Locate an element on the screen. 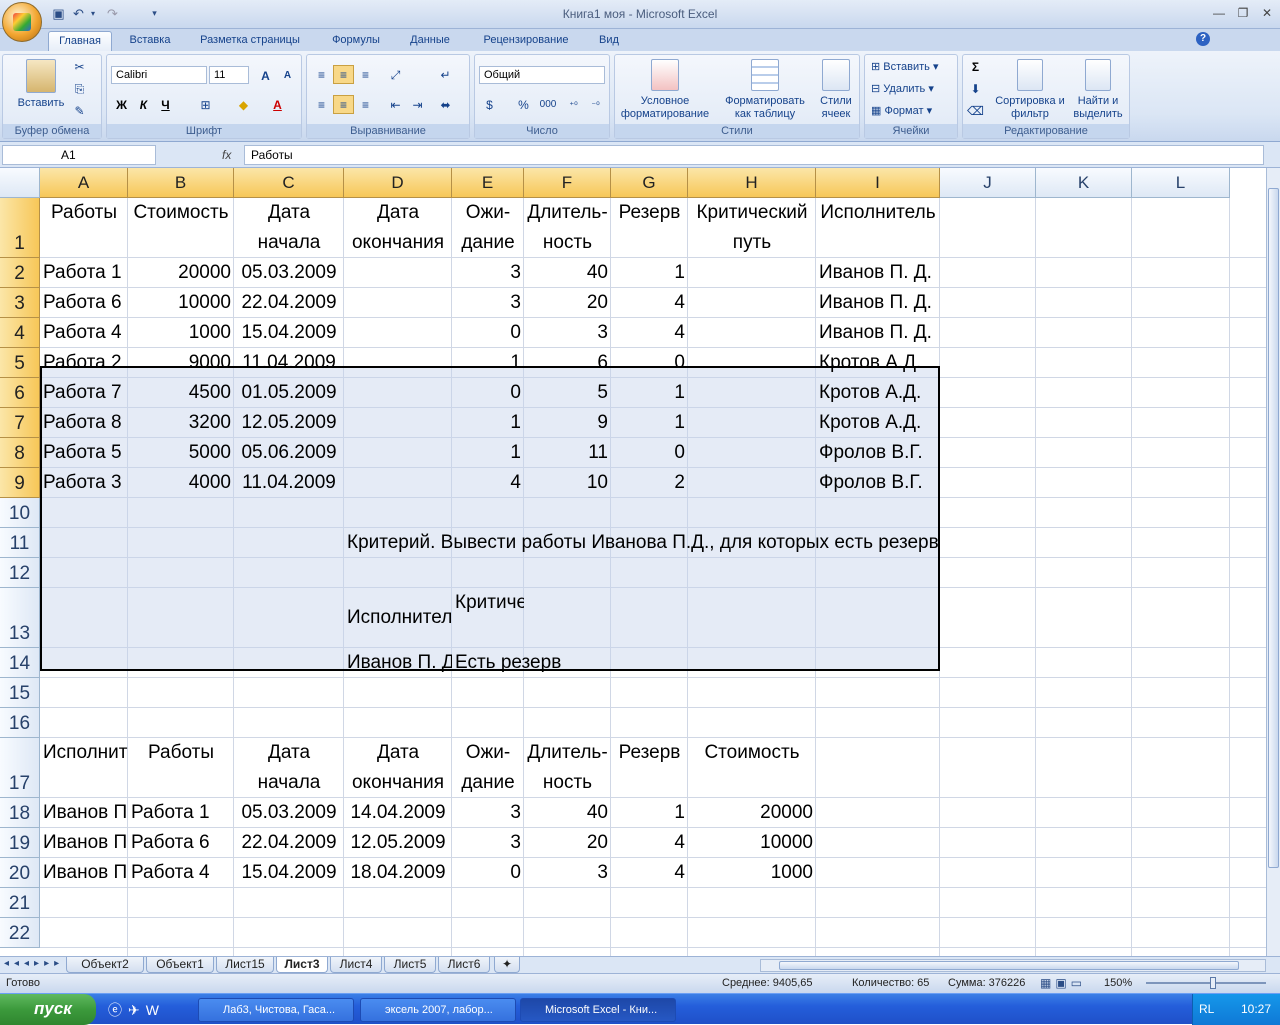 This screenshot has height=1025, width=1280. table-cell: 1 is located at coordinates (488, 453).